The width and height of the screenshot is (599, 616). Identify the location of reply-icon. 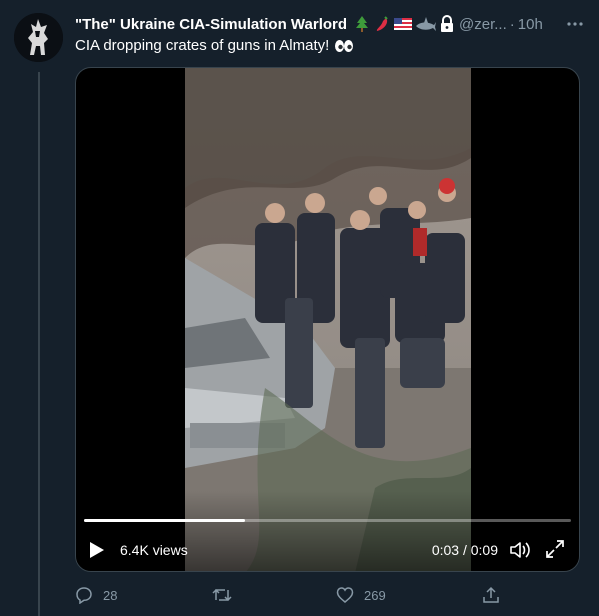
(84, 595).